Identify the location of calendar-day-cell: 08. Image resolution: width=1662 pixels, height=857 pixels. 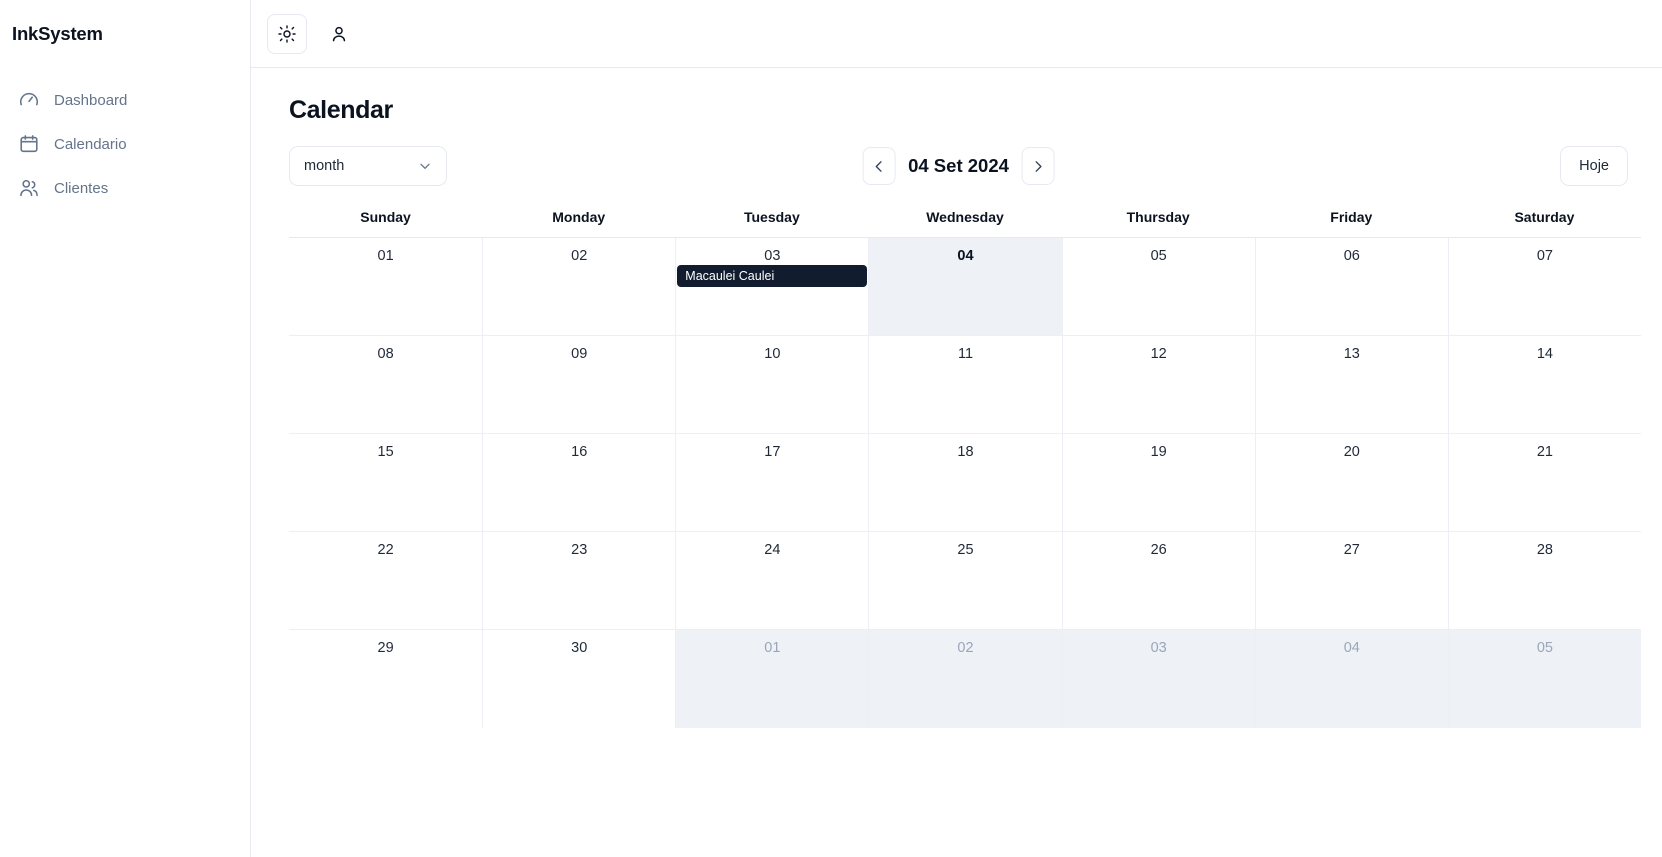
(386, 385).